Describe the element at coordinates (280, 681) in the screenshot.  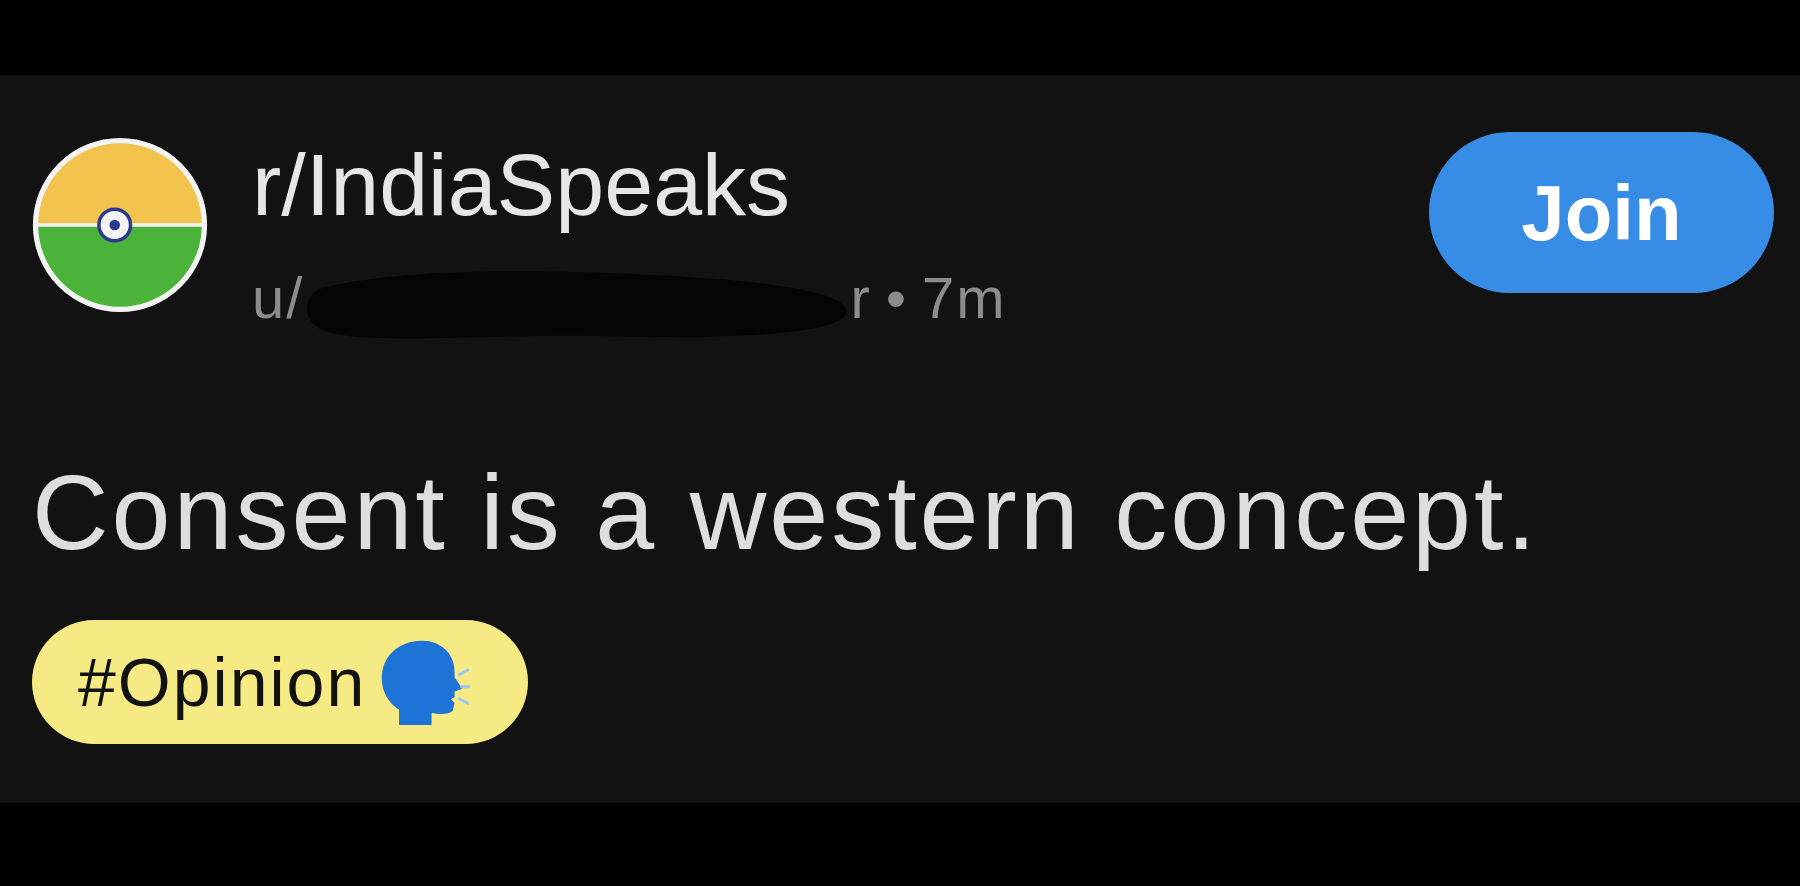
I see `flair-tag: #Opinion` at that location.